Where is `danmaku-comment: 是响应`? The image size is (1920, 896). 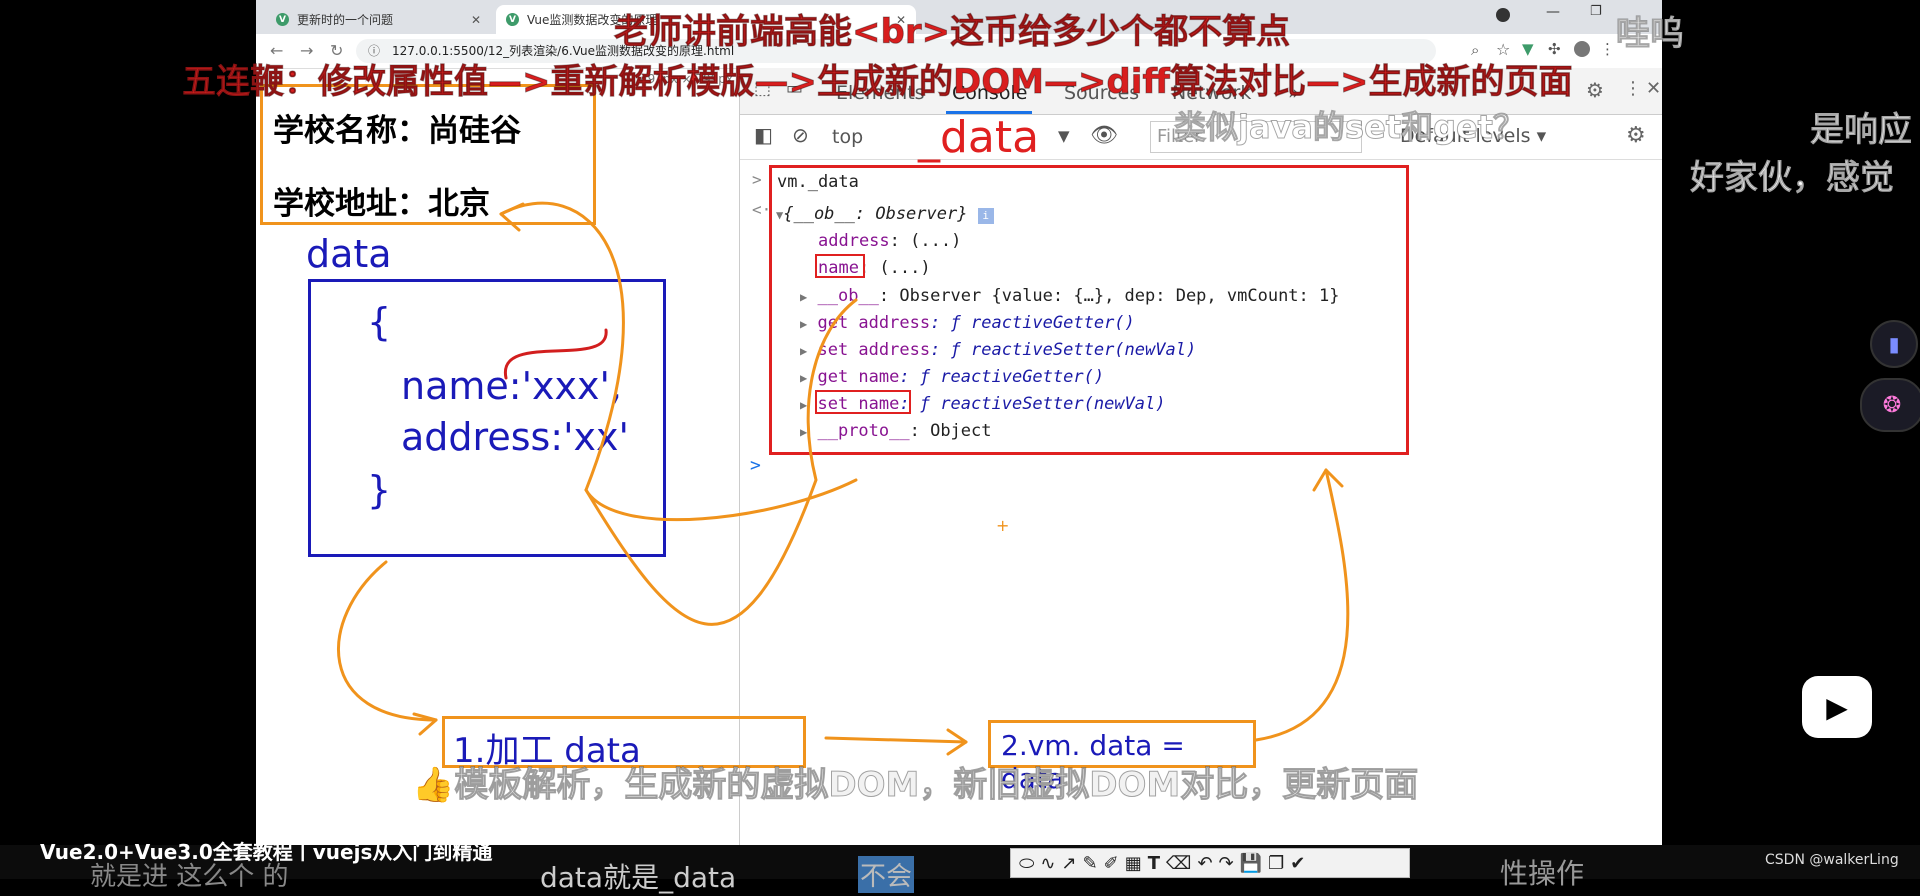 danmaku-comment: 是响应 is located at coordinates (1861, 130).